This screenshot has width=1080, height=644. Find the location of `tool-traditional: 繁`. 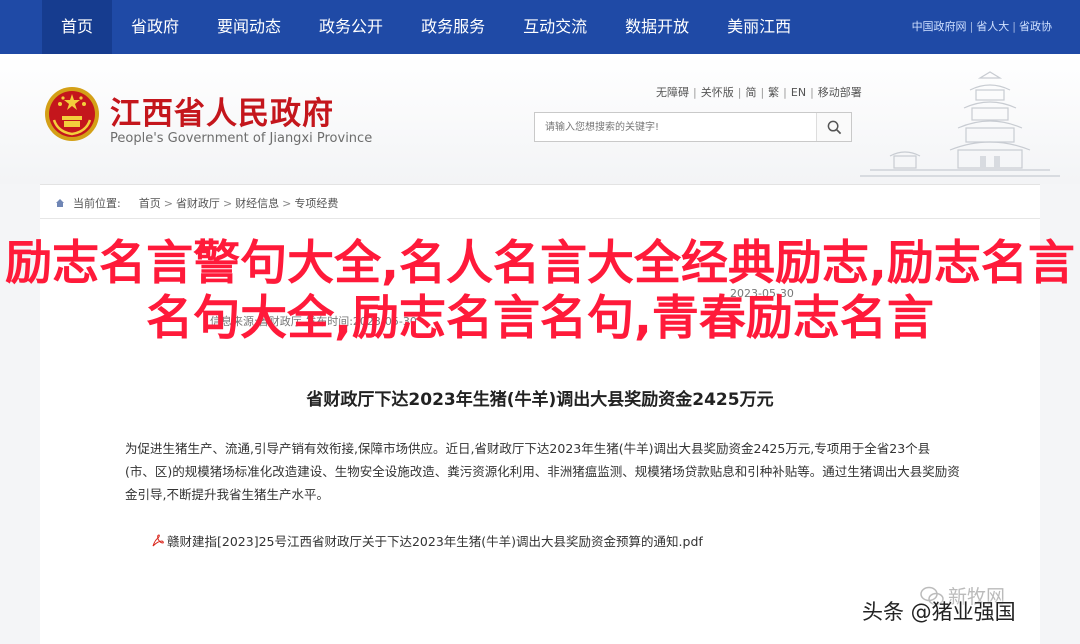

tool-traditional: 繁 is located at coordinates (773, 92).